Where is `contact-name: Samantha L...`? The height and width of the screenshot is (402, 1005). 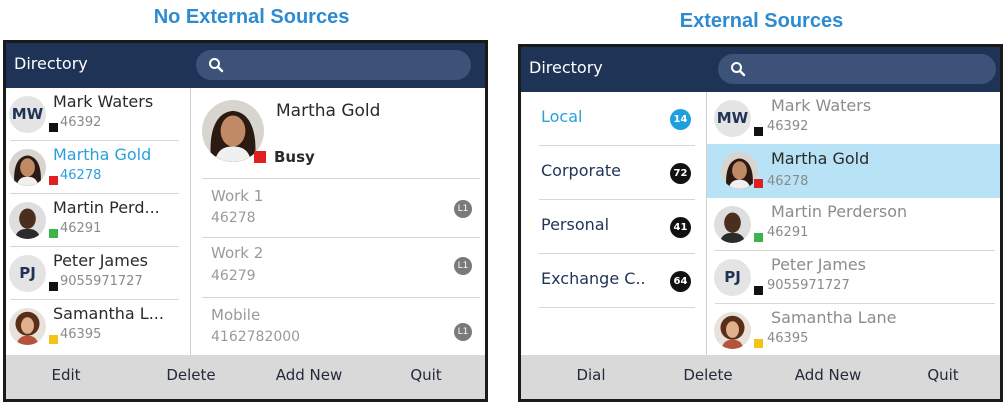
contact-name: Samantha L... is located at coordinates (108, 313).